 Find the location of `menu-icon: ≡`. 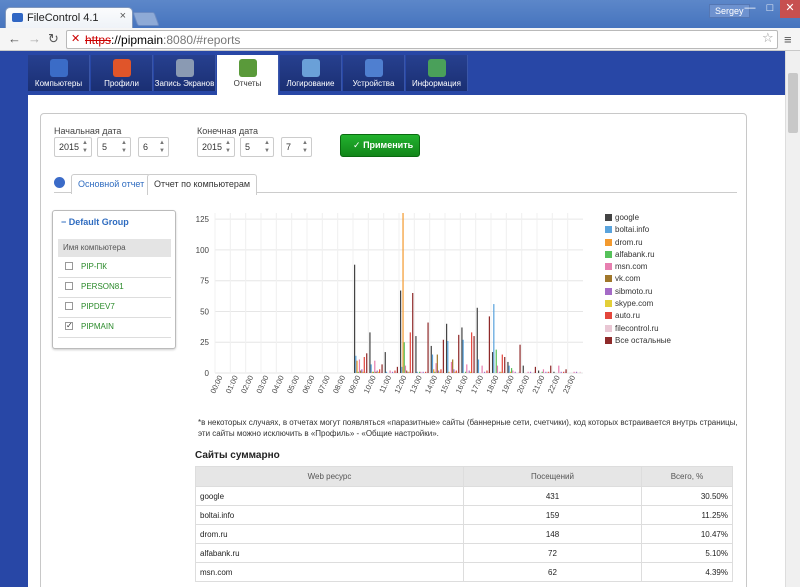

menu-icon: ≡ is located at coordinates (788, 39).